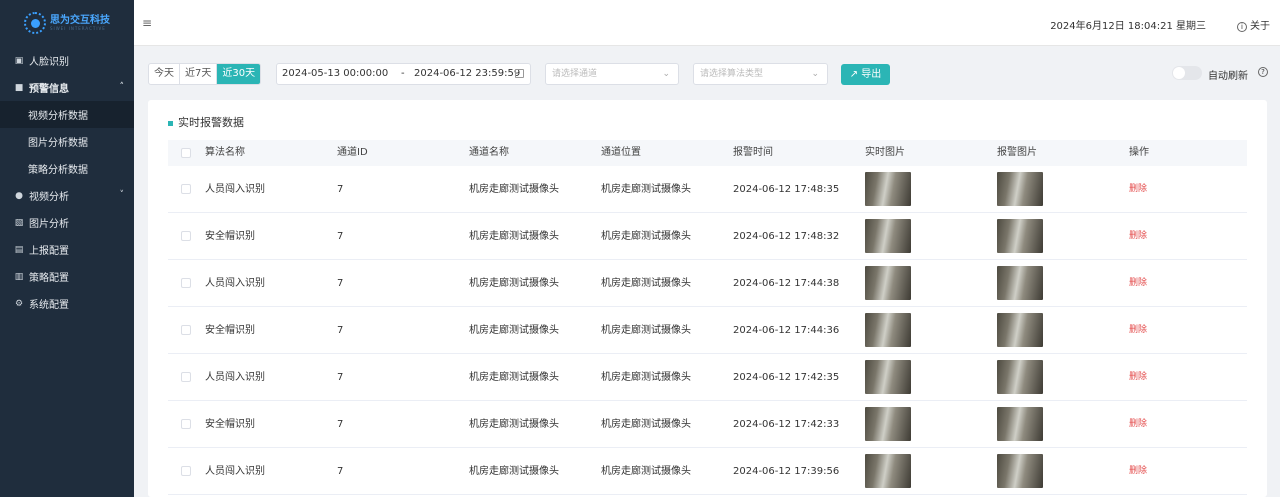  I want to click on algorithm-name: 安全帽识别, so click(230, 236).